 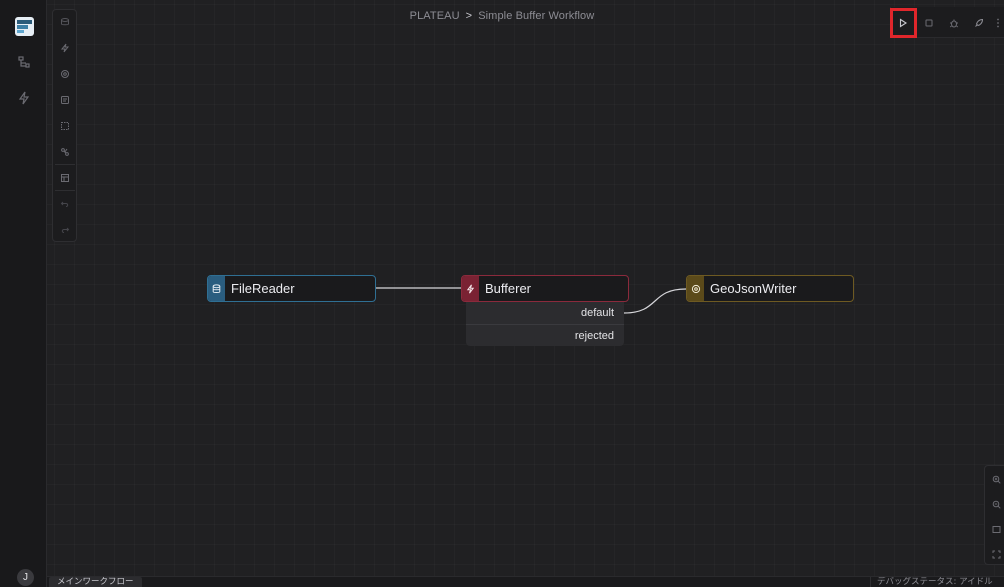 I want to click on port-default: default, so click(x=597, y=313).